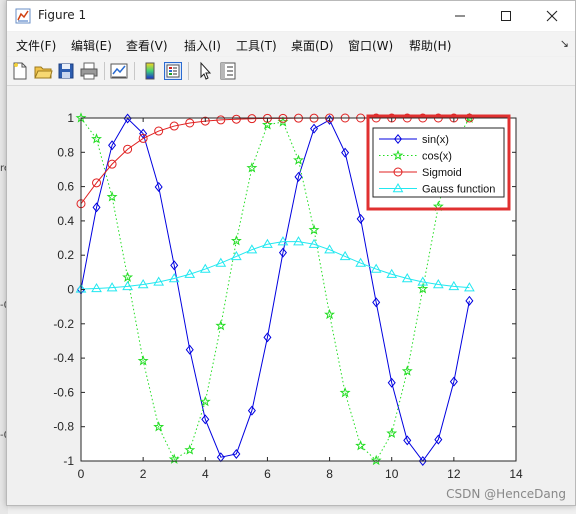 The width and height of the screenshot is (576, 514). I want to click on y-tick-label: -1, so click(68, 461).